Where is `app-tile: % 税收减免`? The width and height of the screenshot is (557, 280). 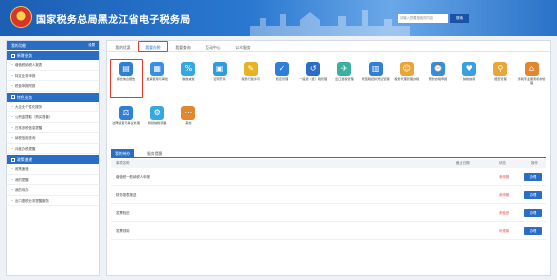 app-tile: % 税收减免 is located at coordinates (188, 76).